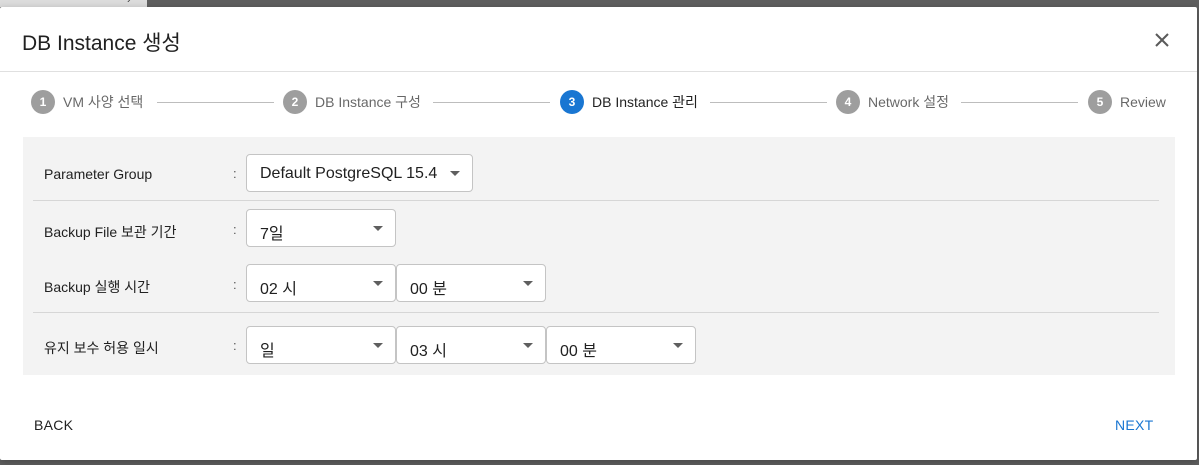 The height and width of the screenshot is (465, 1199). I want to click on step-label: DB Instance 관리, so click(645, 102).